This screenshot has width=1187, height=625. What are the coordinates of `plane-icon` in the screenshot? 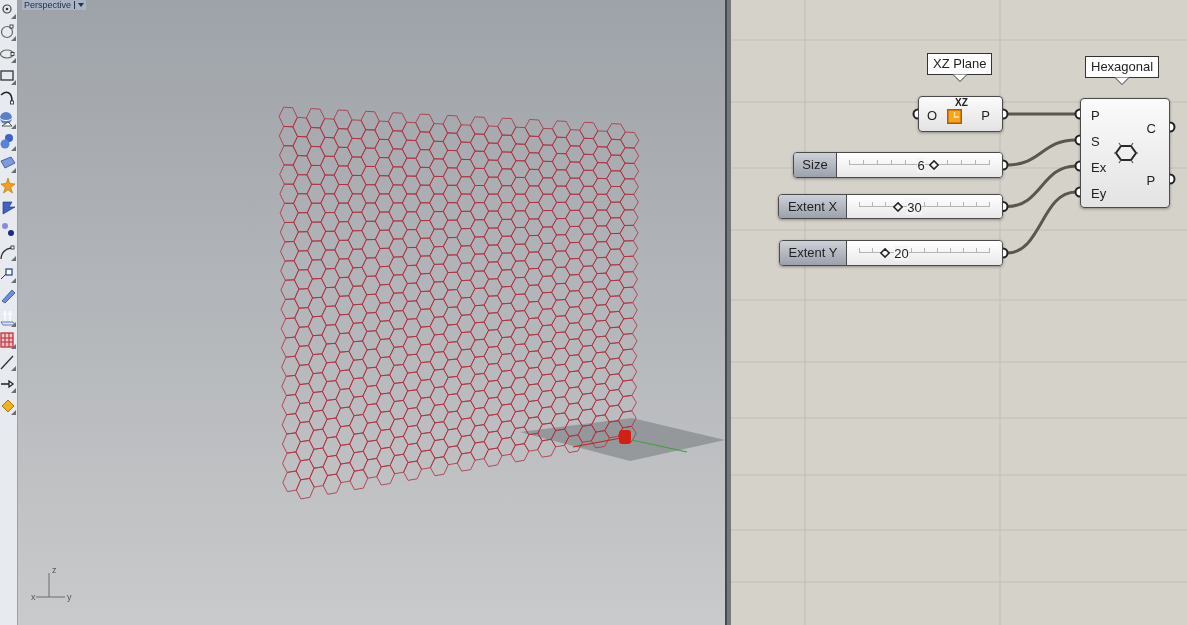 It's located at (954, 116).